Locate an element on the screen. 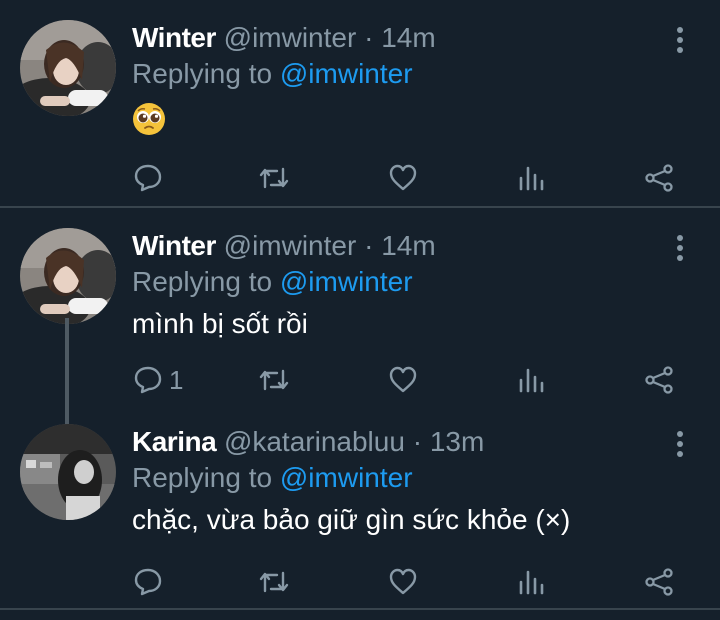 Image resolution: width=720 pixels, height=620 pixels. tweet-text: chặc, vừa bảo giữ gìn sức khỏe (×) is located at coordinates (351, 519).